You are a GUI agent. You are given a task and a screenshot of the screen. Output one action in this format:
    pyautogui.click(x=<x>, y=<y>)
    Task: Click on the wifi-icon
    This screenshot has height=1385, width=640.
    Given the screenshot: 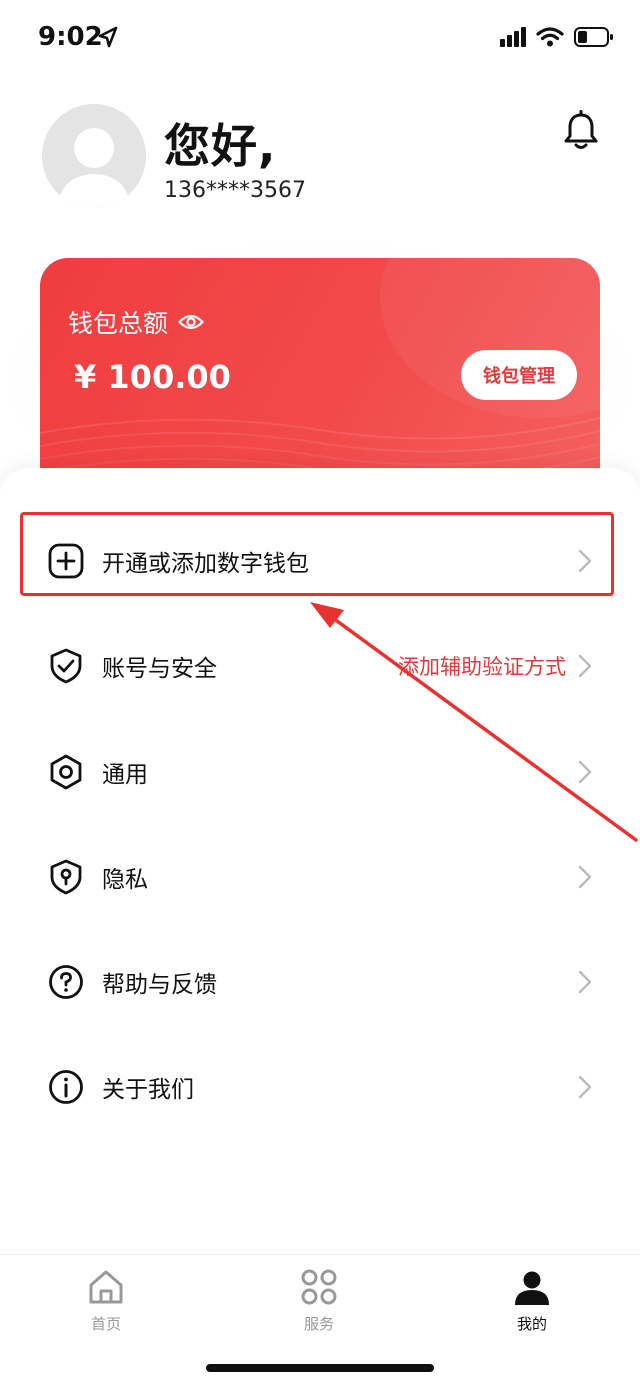 What is the action you would take?
    pyautogui.click(x=550, y=37)
    